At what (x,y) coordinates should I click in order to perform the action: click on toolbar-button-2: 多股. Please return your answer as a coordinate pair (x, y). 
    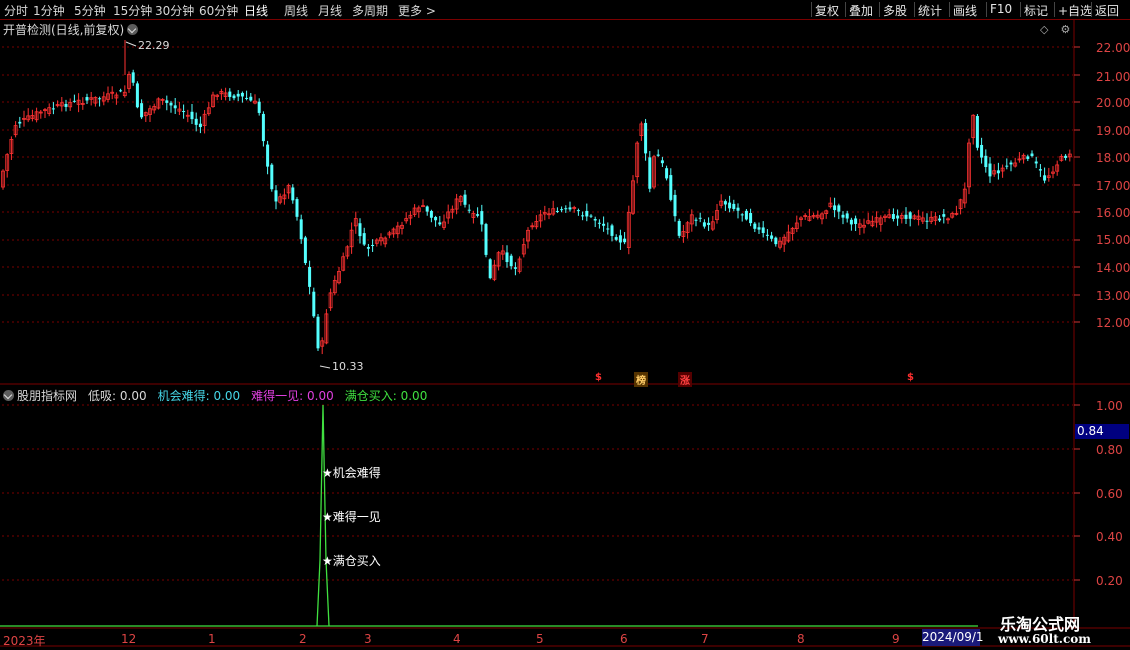
    Looking at the image, I should click on (895, 10).